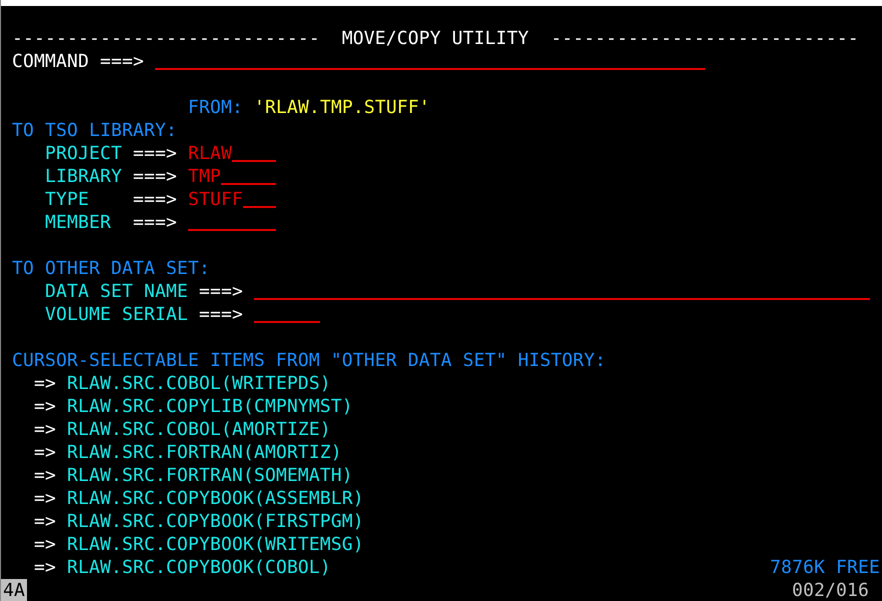  Describe the element at coordinates (116, 291) in the screenshot. I see `field-label: DATA SET NAME` at that location.